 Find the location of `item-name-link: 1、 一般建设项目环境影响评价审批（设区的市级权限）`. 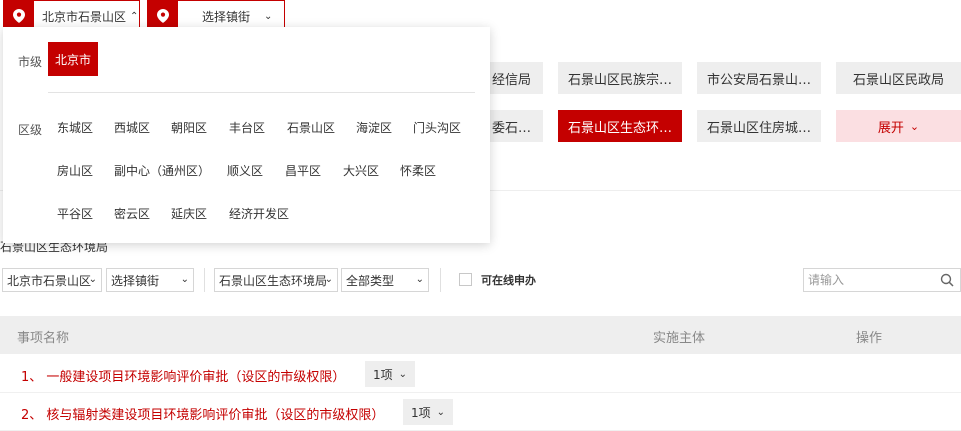

item-name-link: 1、 一般建设项目环境影响评价审批（设区的市级权限） is located at coordinates (183, 375).